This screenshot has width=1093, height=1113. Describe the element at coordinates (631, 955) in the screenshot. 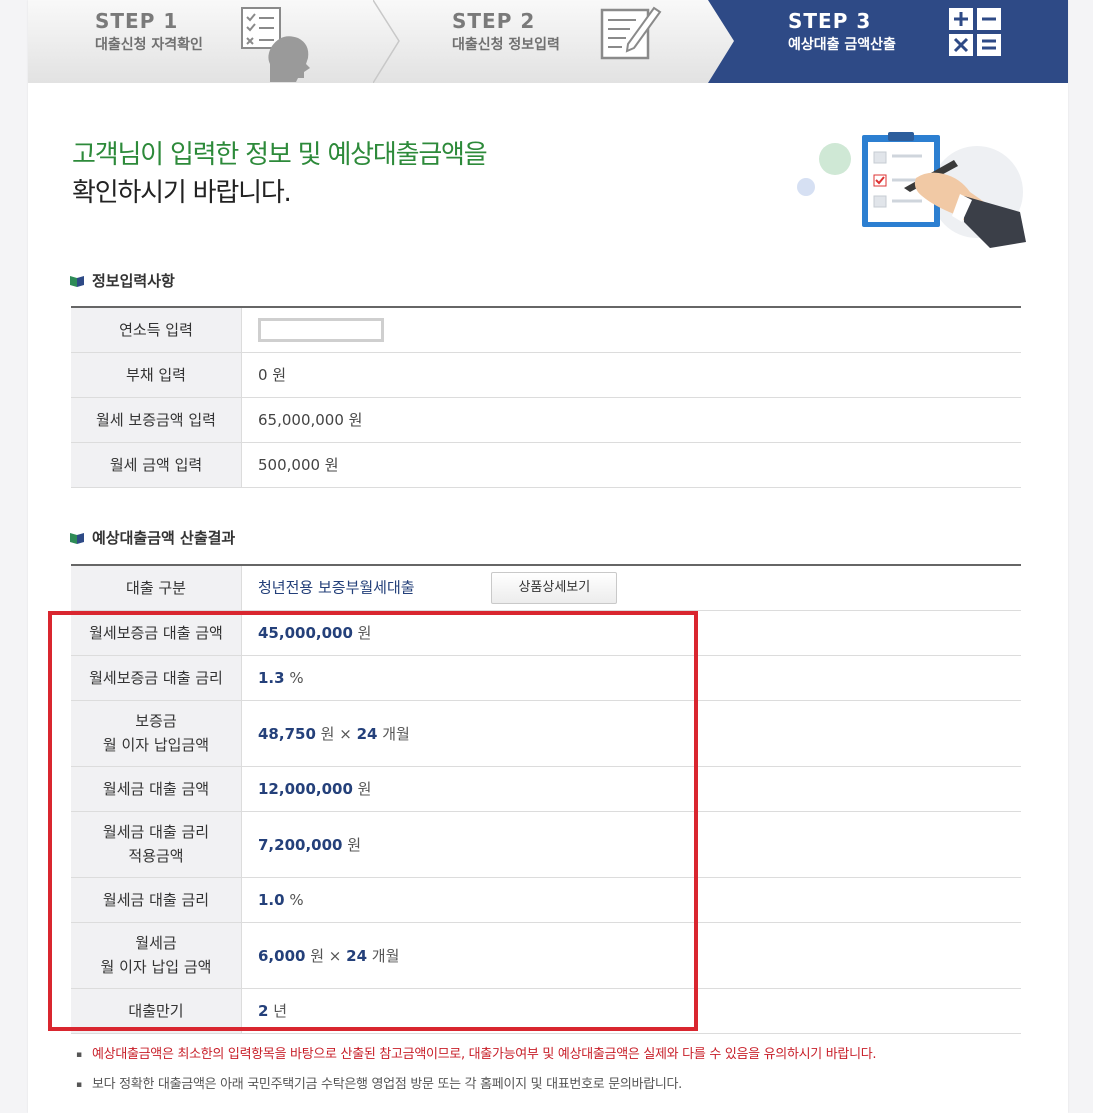

I see `row-value: 6,000 원 × 24 개월` at that location.